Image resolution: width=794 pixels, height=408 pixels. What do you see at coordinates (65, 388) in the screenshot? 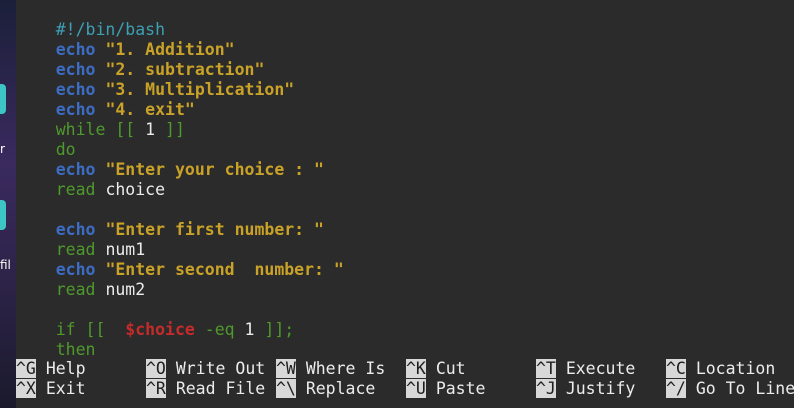
I see `shortcut-label: Exit` at bounding box center [65, 388].